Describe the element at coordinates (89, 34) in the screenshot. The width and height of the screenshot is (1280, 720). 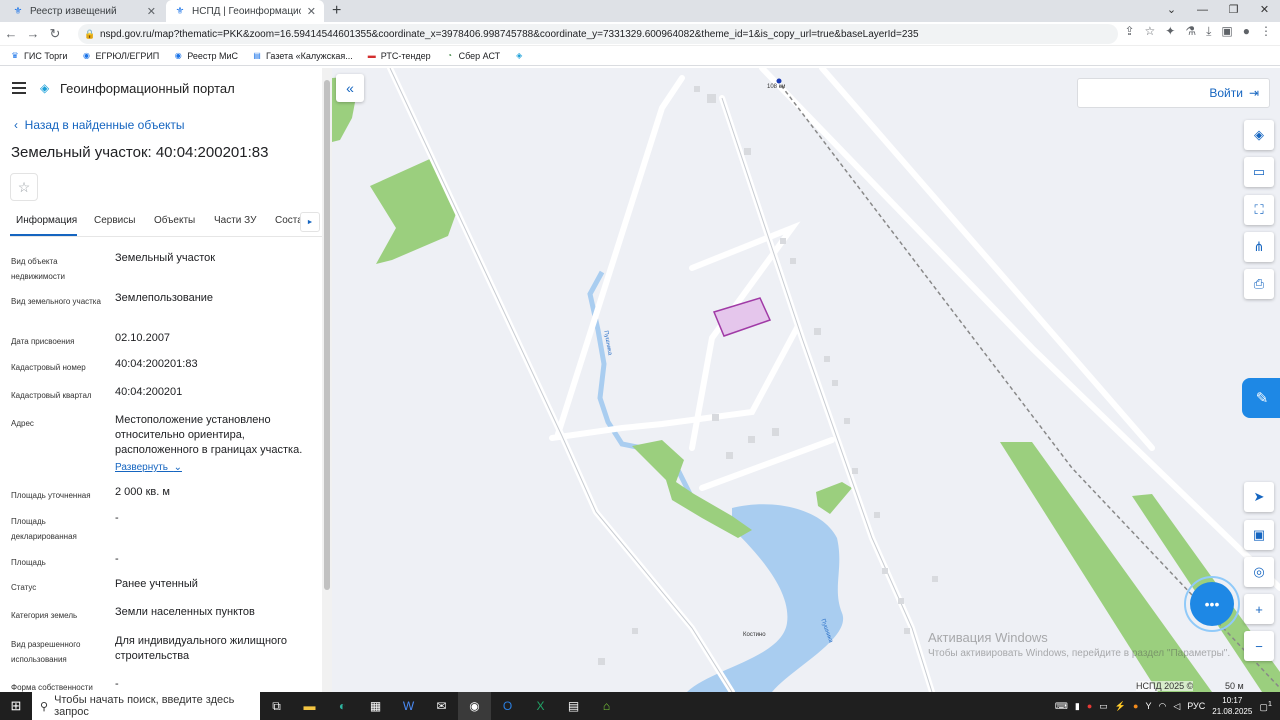
I see `site-info-icon: 🔒` at that location.